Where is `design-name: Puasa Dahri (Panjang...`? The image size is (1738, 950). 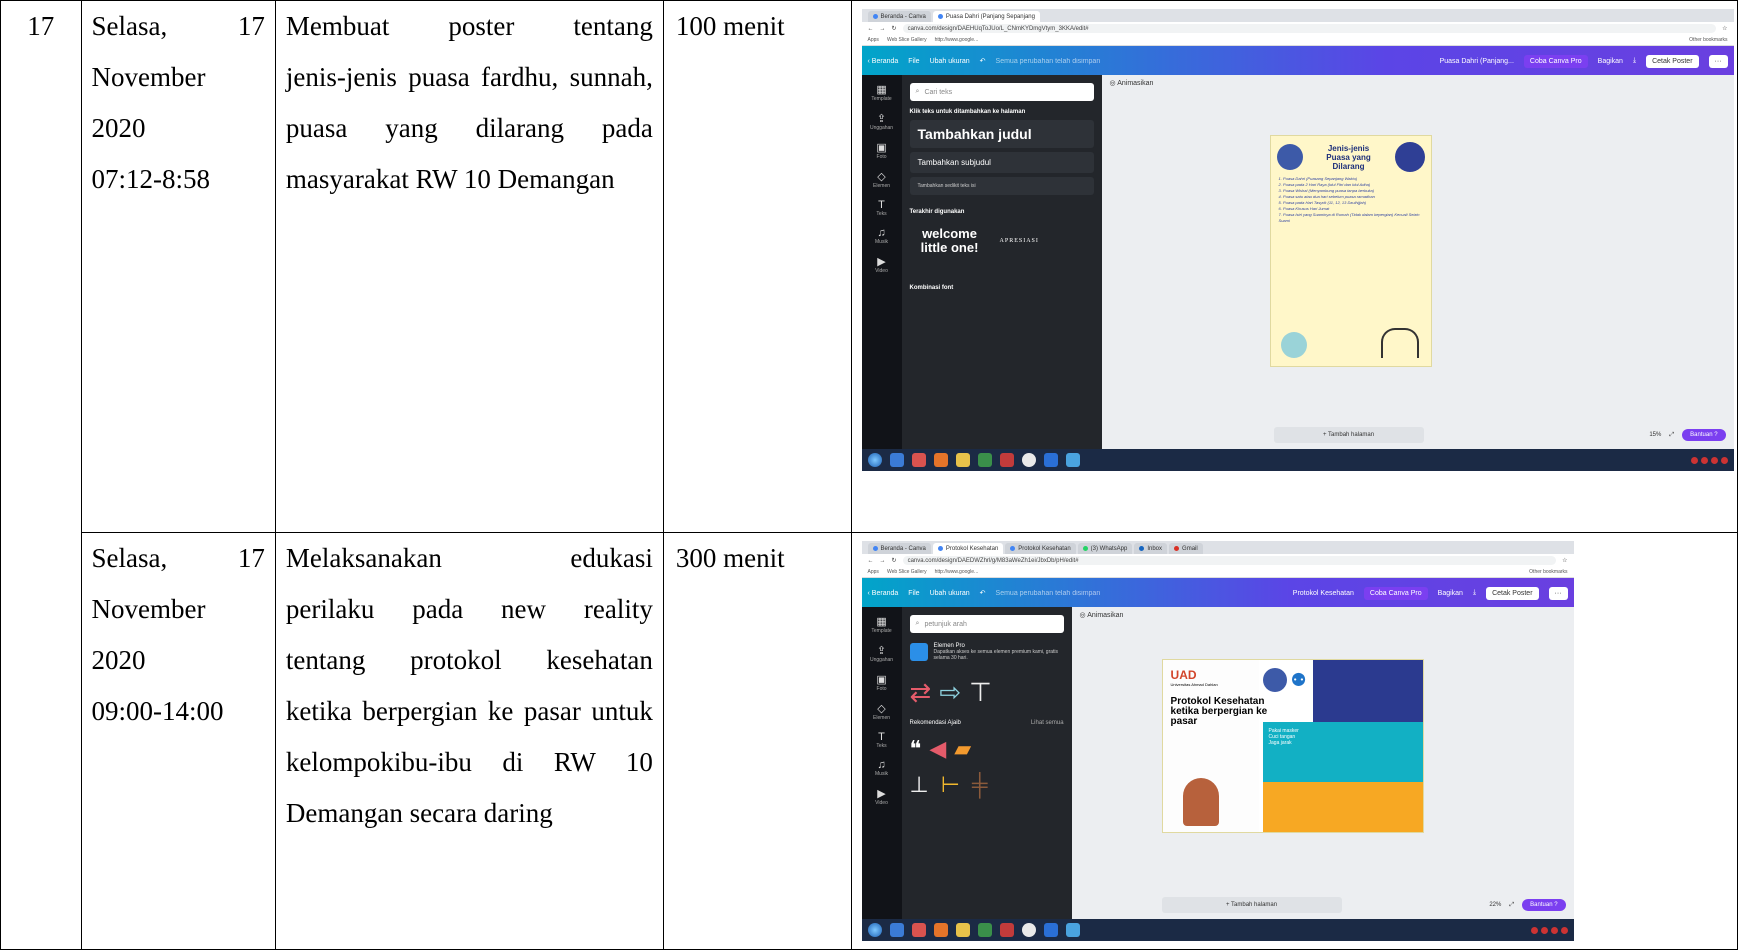 design-name: Puasa Dahri (Panjang... is located at coordinates (1477, 61).